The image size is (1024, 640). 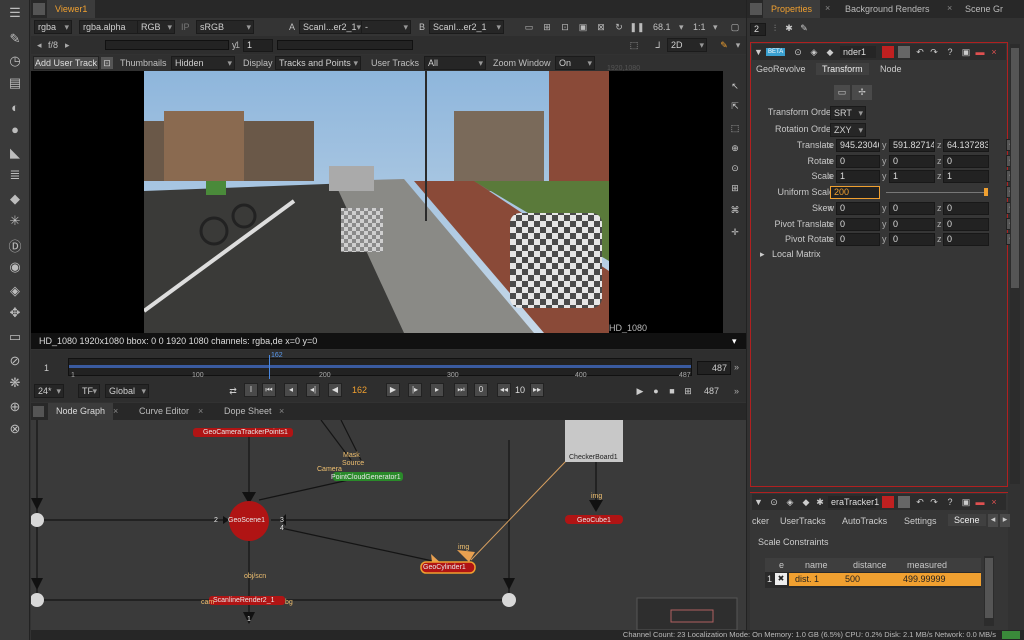 I want to click on node-geocylinder: GeoCylinder1, so click(x=444, y=567).